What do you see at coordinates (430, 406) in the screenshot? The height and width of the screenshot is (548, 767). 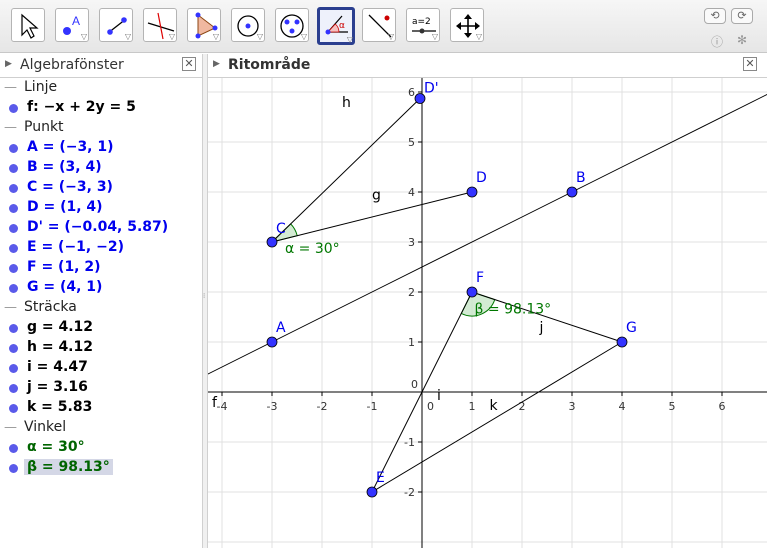 I see `x-tick-label: 0` at bounding box center [430, 406].